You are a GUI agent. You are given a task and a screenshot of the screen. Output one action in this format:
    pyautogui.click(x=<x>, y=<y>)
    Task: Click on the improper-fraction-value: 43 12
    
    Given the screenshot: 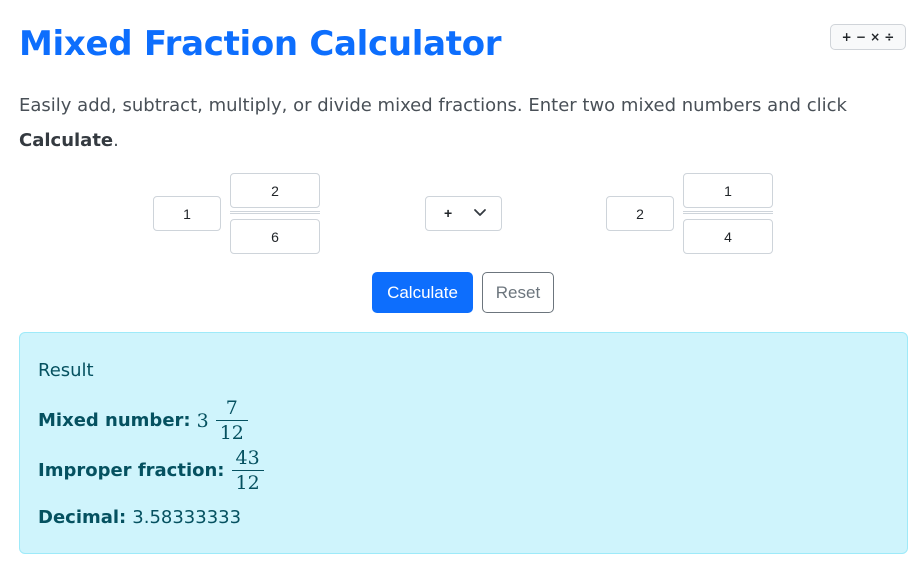 What is the action you would take?
    pyautogui.click(x=247, y=470)
    